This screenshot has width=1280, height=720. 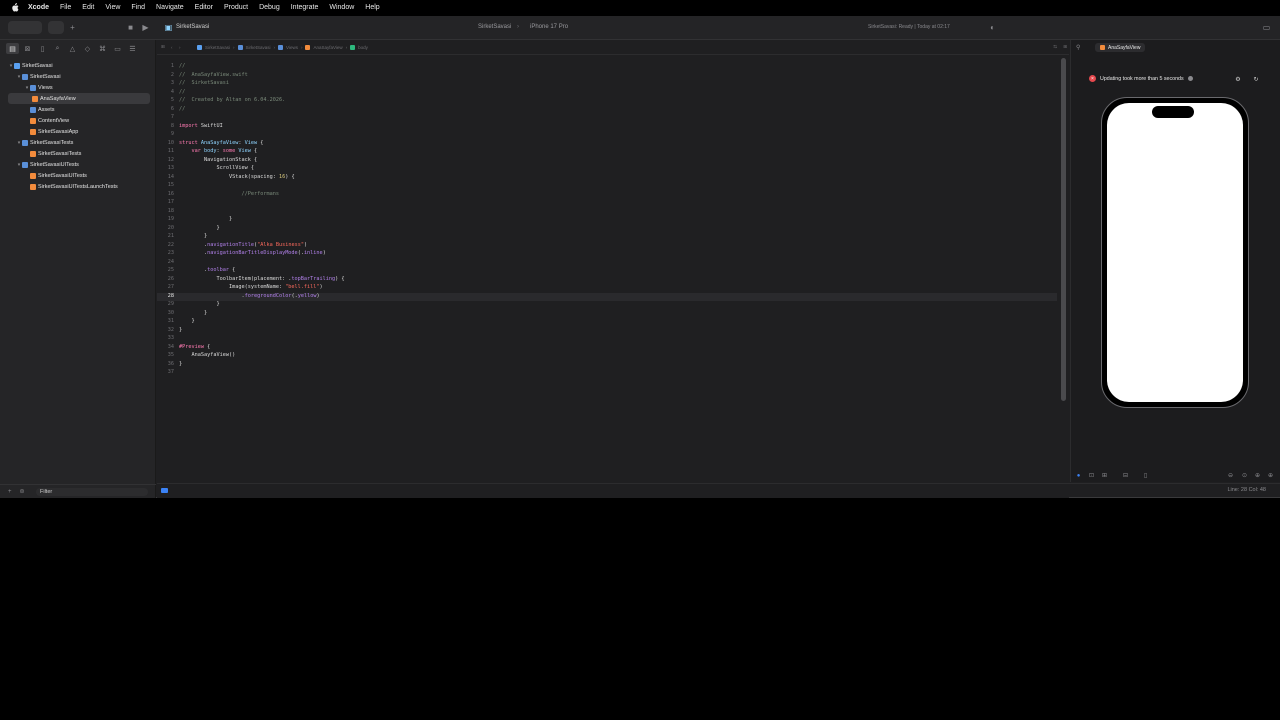 I want to click on debug-icon: ⌘, so click(x=102, y=48).